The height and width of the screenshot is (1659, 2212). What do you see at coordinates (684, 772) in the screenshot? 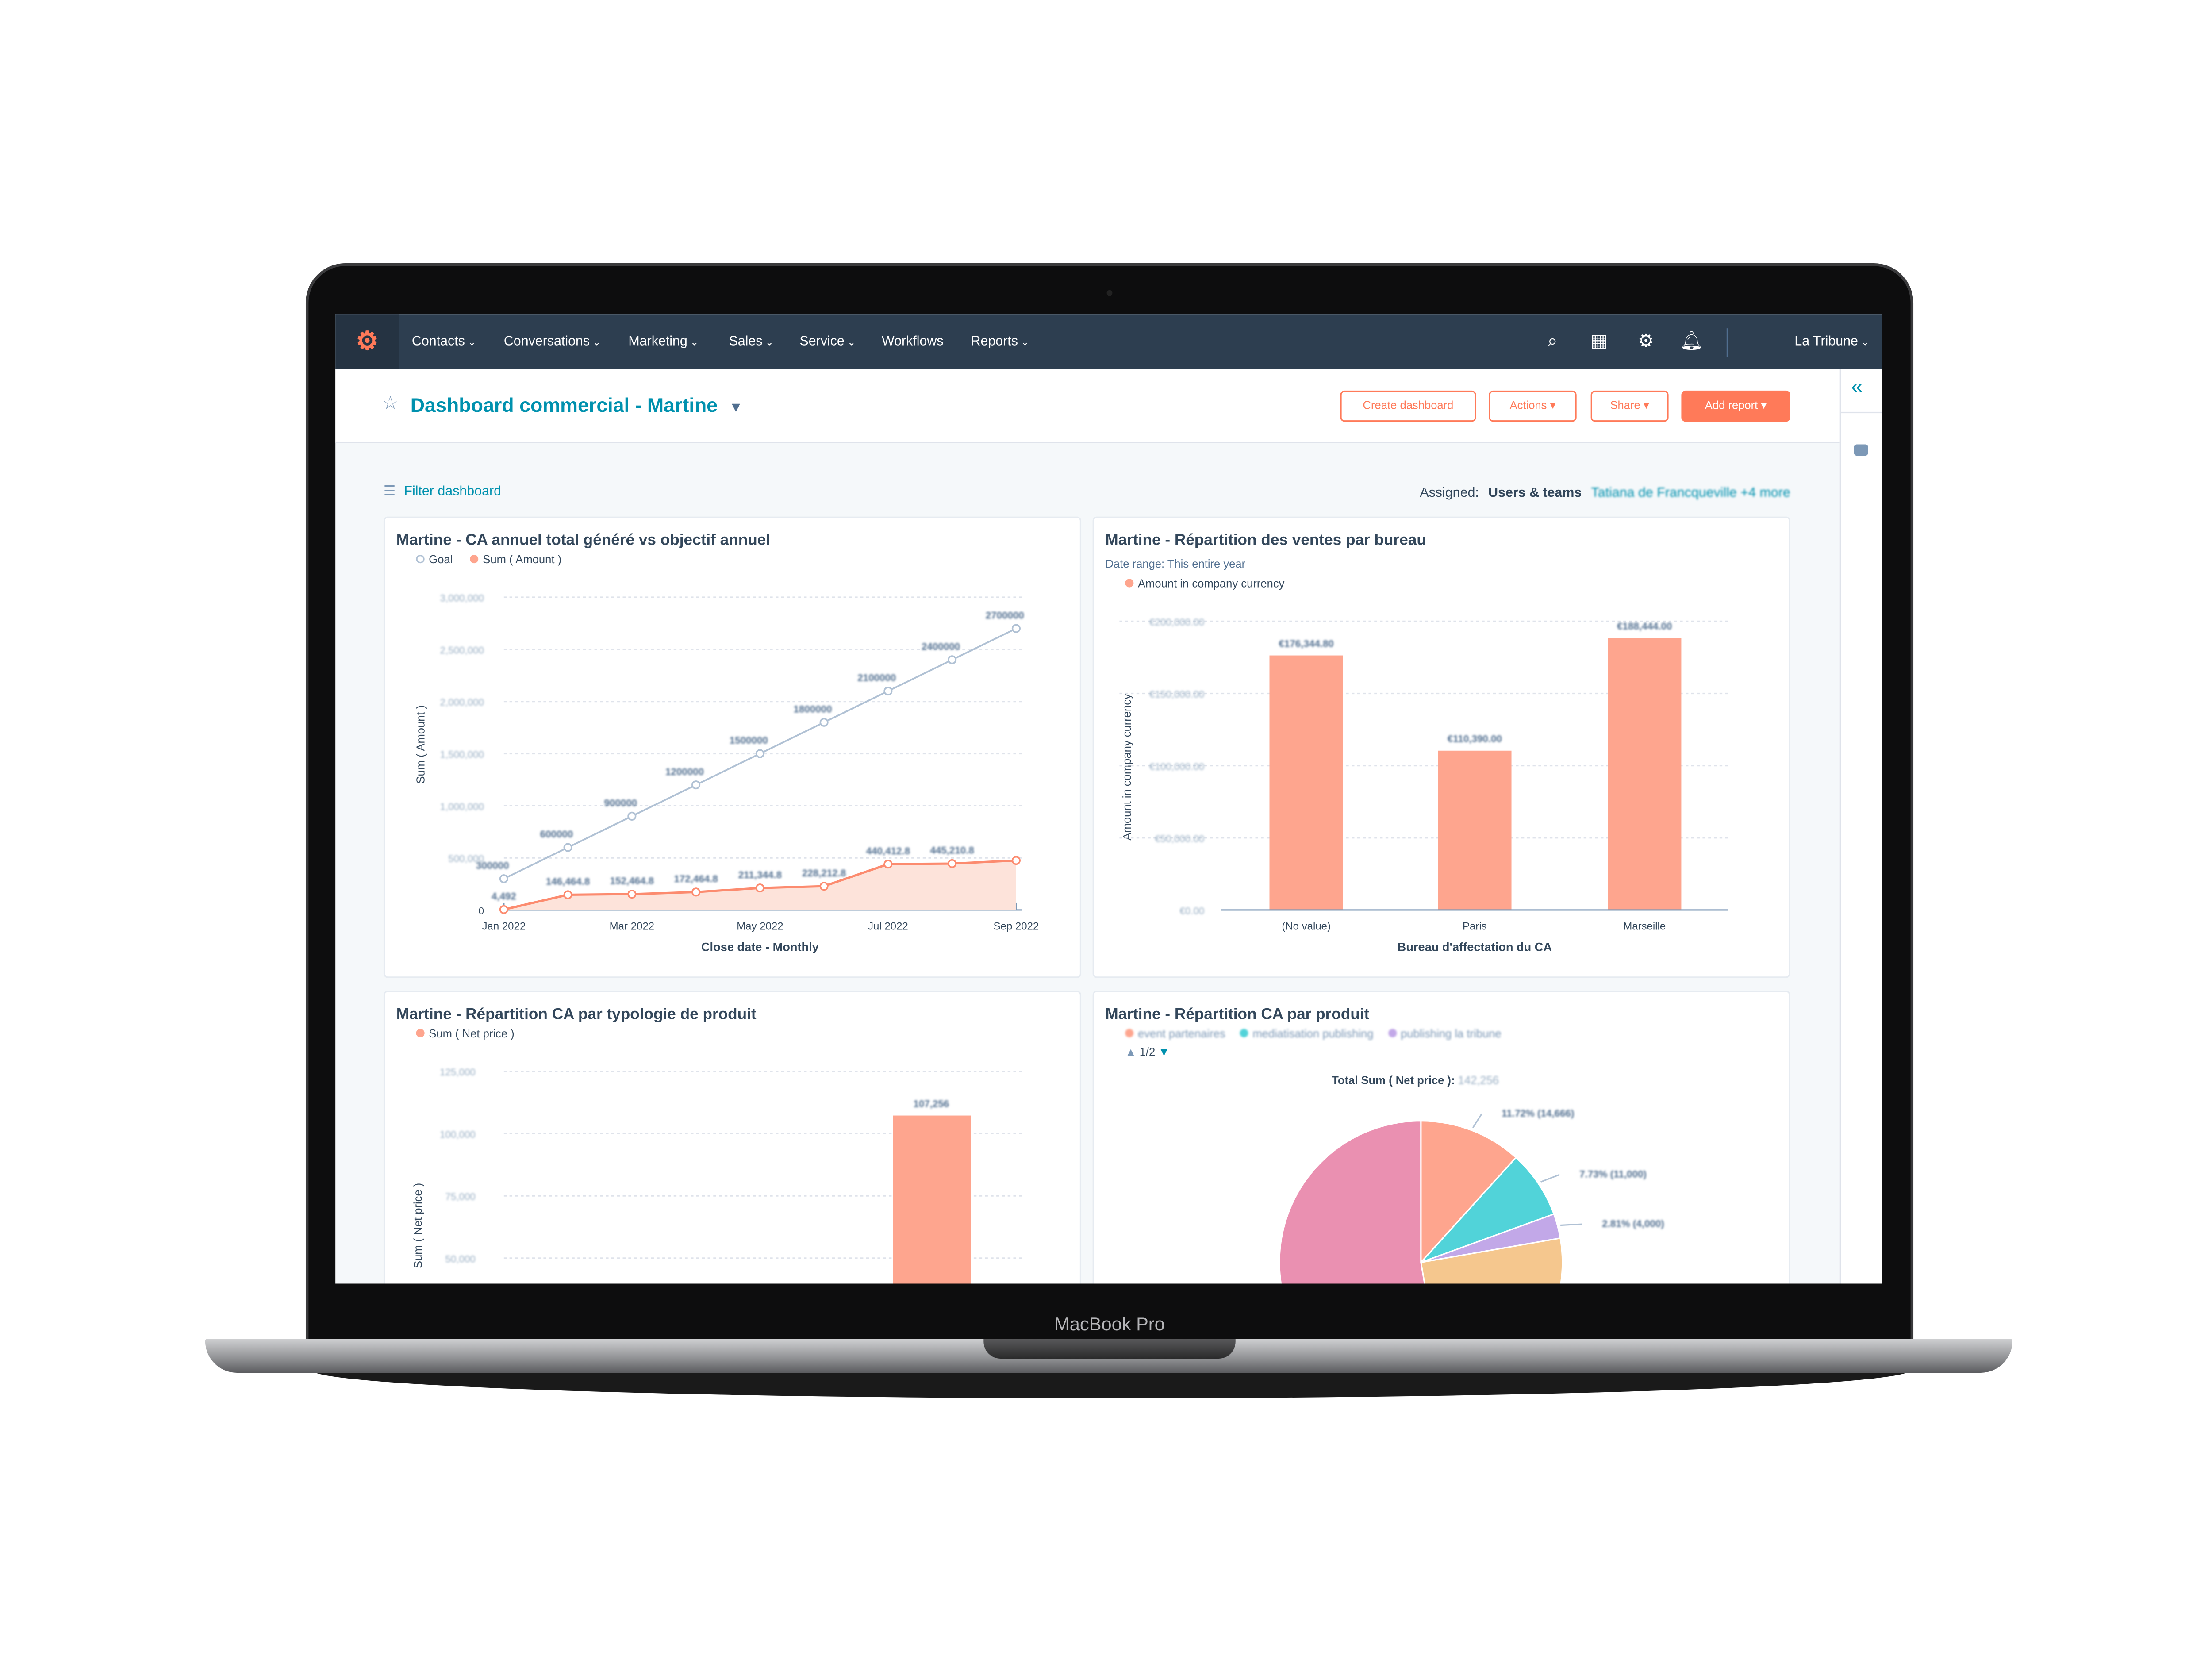
I see `goal-data-label: 1200000` at bounding box center [684, 772].